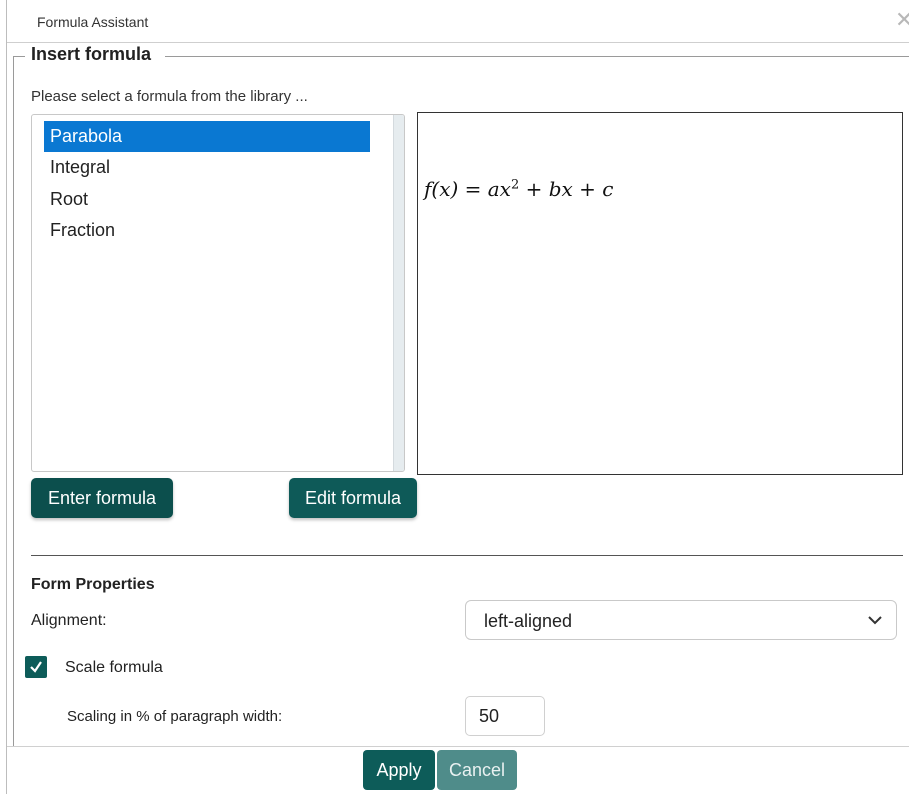 The image size is (909, 794). I want to click on footer-divider, so click(458, 746).